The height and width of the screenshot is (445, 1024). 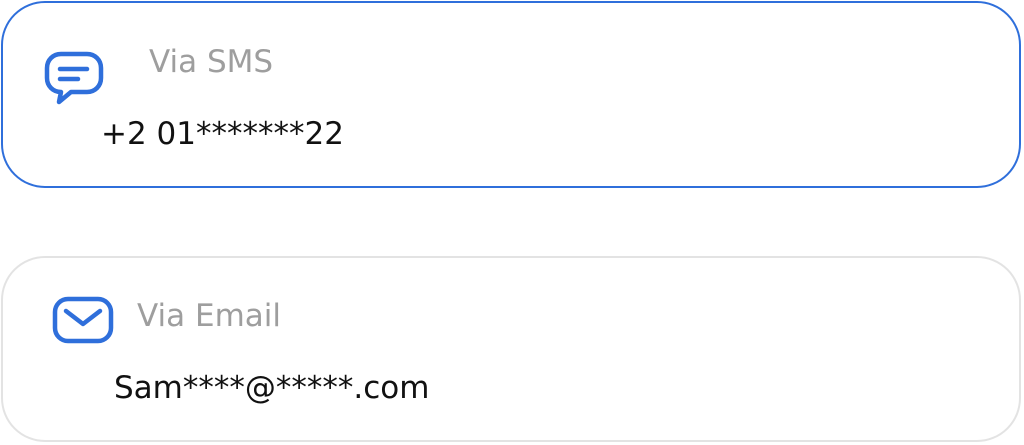 I want to click on email-option-label: Via Email, so click(x=209, y=316).